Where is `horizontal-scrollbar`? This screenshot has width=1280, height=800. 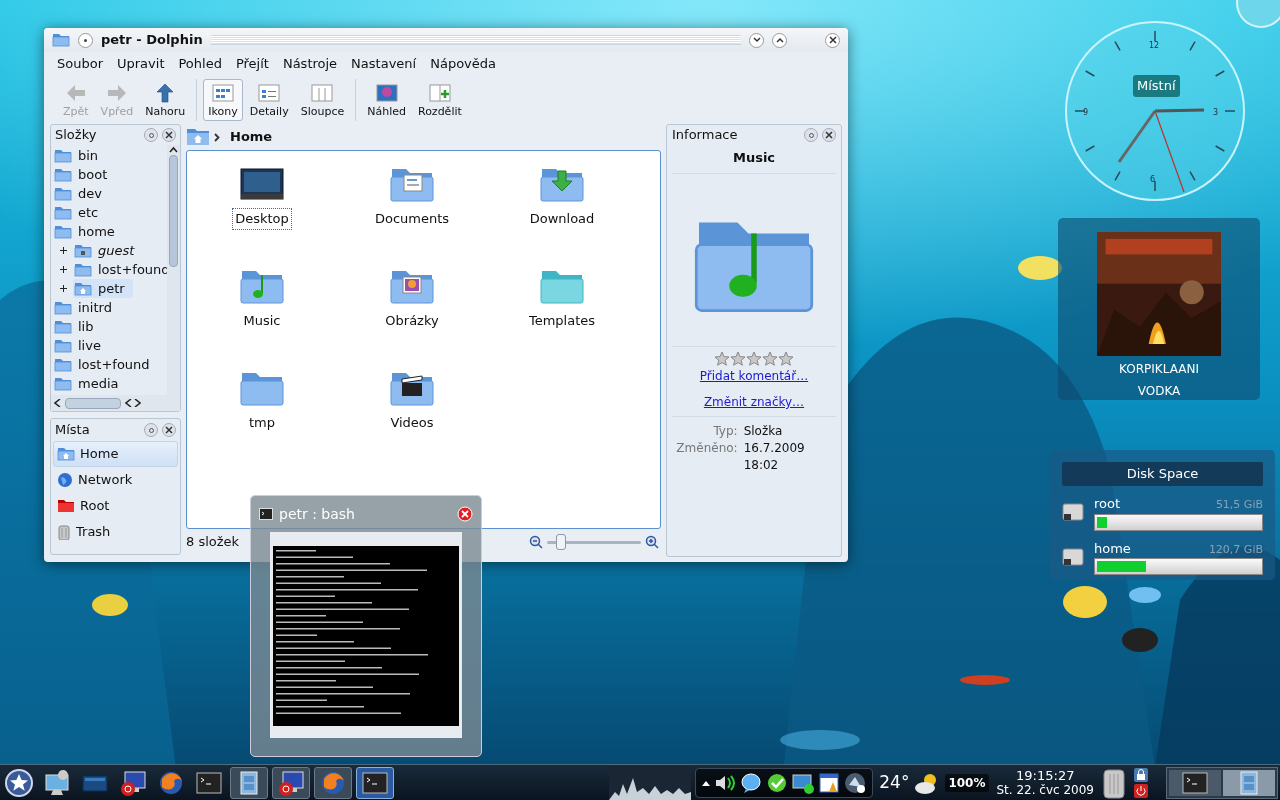
horizontal-scrollbar is located at coordinates (115, 403).